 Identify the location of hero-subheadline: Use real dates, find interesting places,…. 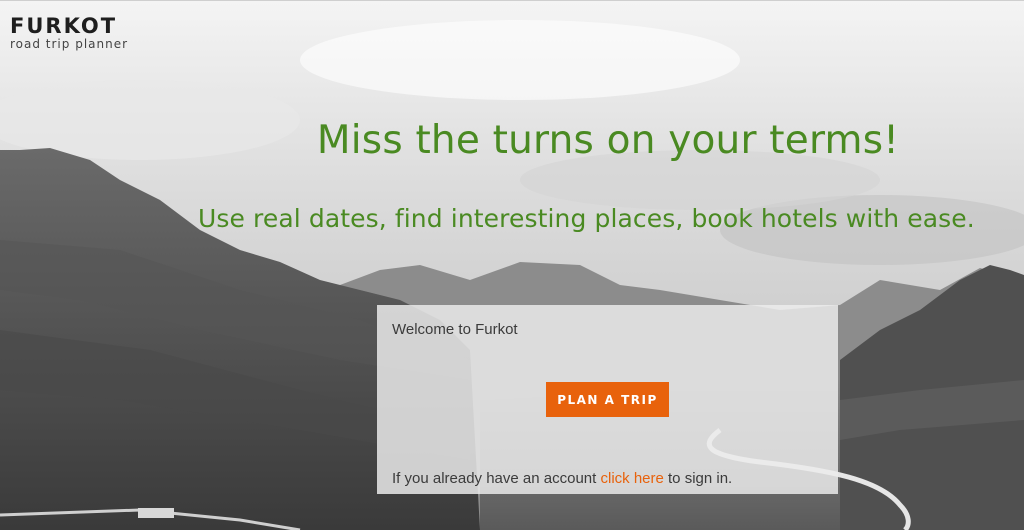
(586, 218).